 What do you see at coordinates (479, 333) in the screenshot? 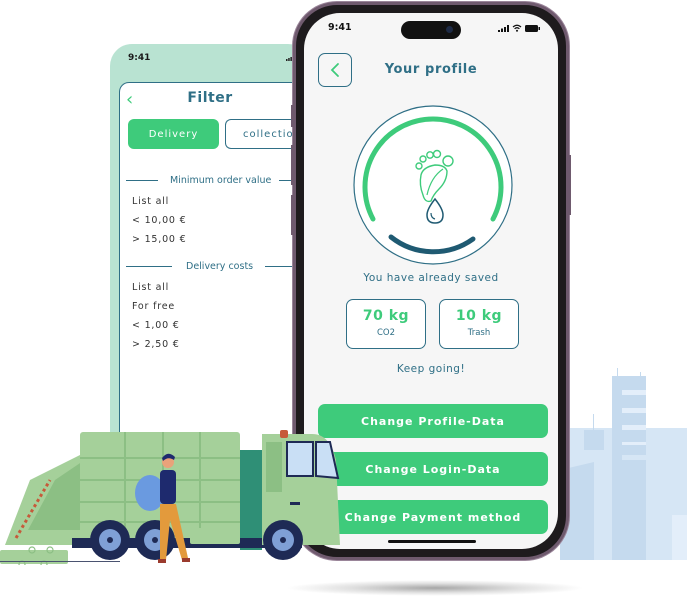
I see `stat-label: Trash` at bounding box center [479, 333].